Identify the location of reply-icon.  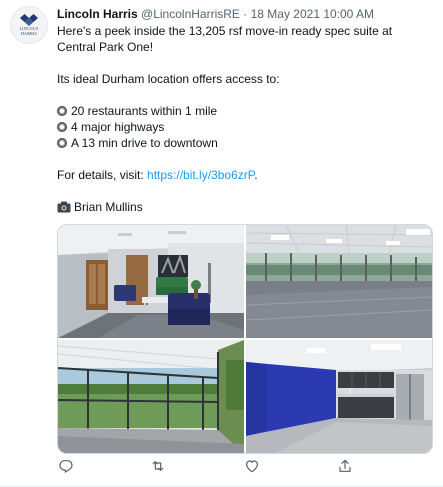
(66, 466).